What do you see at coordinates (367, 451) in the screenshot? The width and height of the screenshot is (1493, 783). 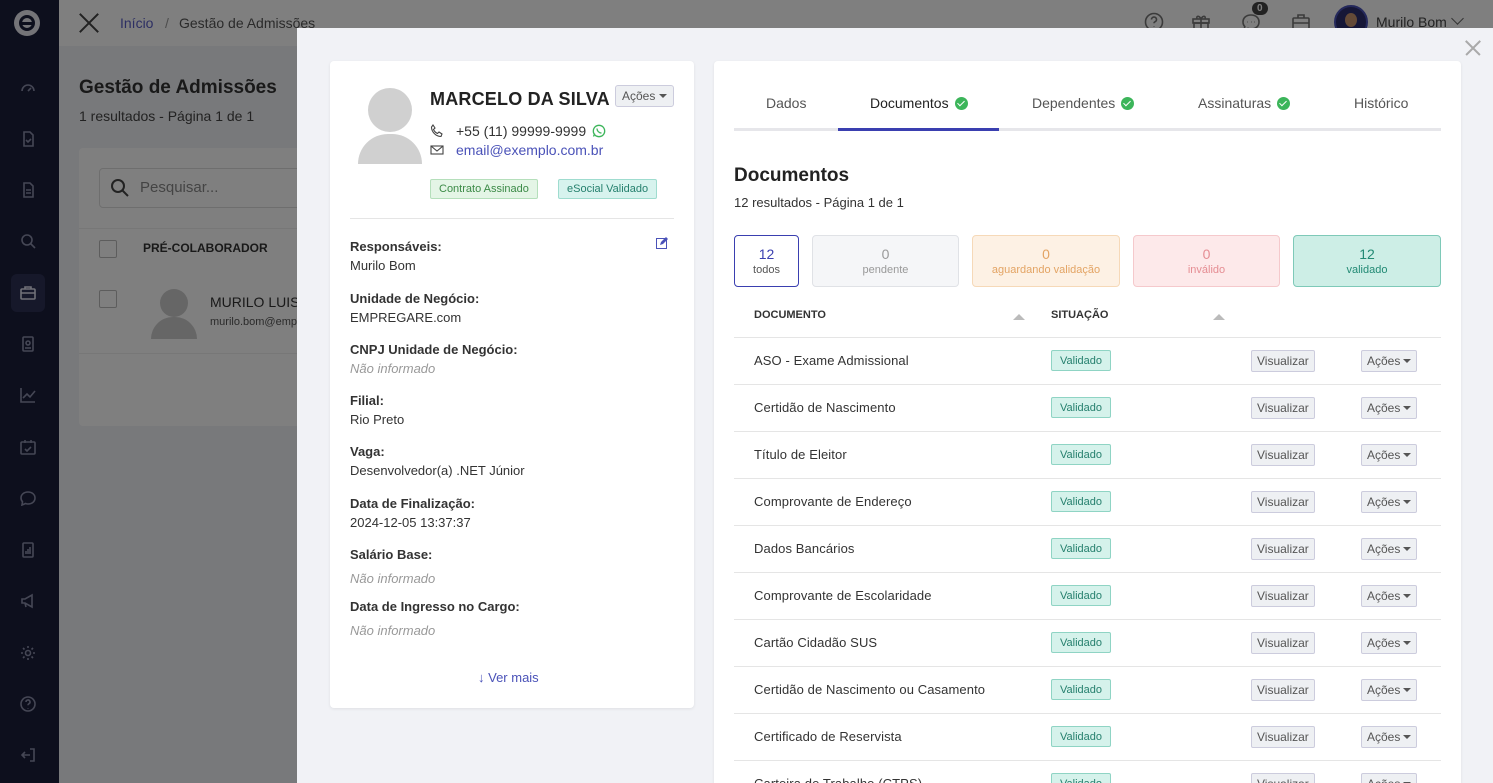 I see `field-label: Vaga:` at bounding box center [367, 451].